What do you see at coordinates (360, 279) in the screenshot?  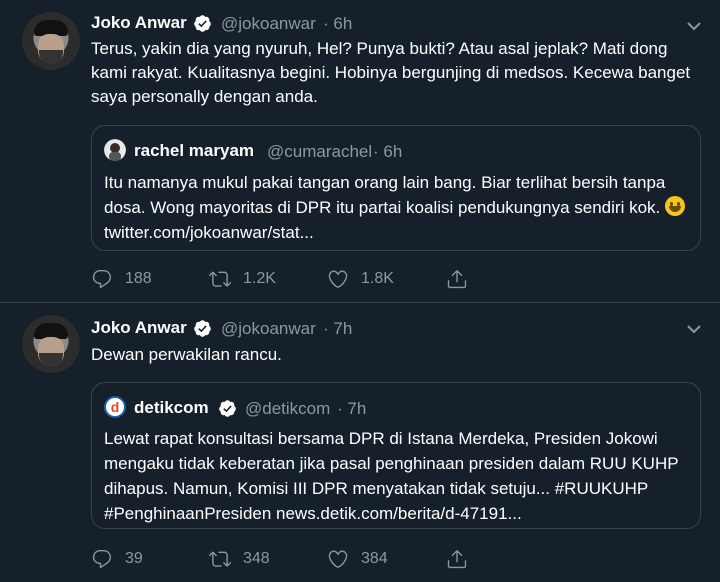 I see `like-button: 1.8K` at bounding box center [360, 279].